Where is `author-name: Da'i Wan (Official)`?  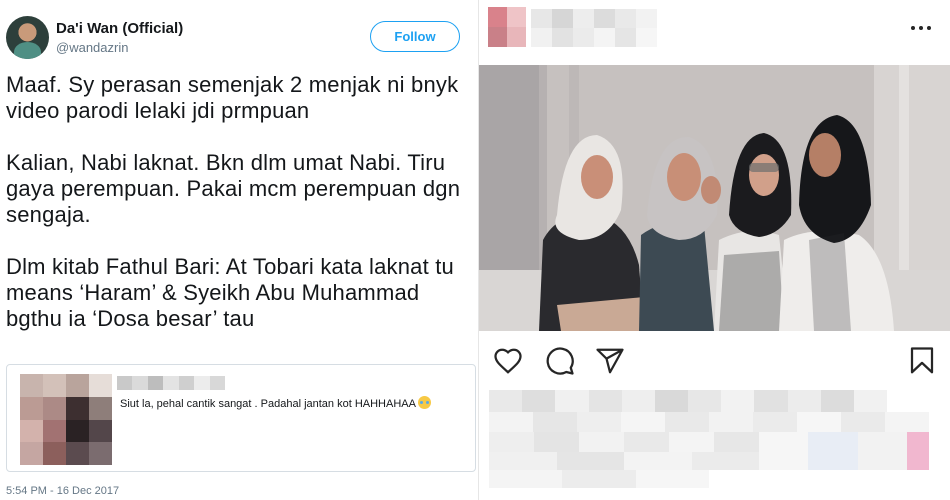 author-name: Da'i Wan (Official) is located at coordinates (119, 28).